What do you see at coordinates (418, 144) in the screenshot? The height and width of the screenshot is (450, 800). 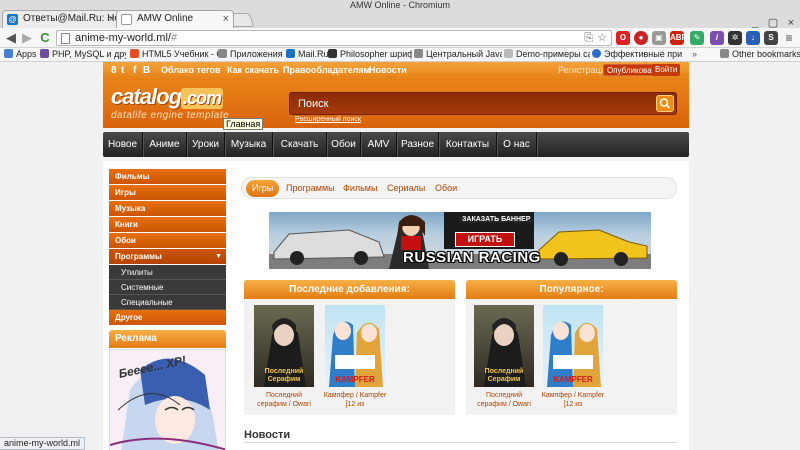 I see `nav-misc: Разное` at bounding box center [418, 144].